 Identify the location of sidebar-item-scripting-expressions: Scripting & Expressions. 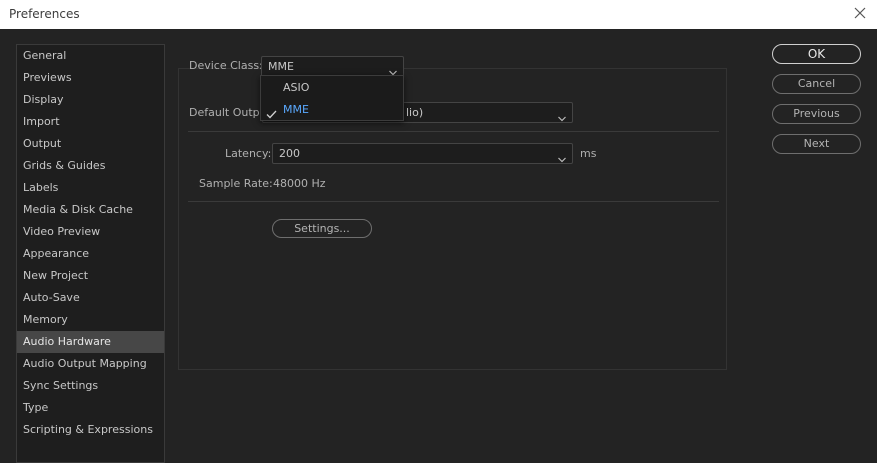
(90, 430).